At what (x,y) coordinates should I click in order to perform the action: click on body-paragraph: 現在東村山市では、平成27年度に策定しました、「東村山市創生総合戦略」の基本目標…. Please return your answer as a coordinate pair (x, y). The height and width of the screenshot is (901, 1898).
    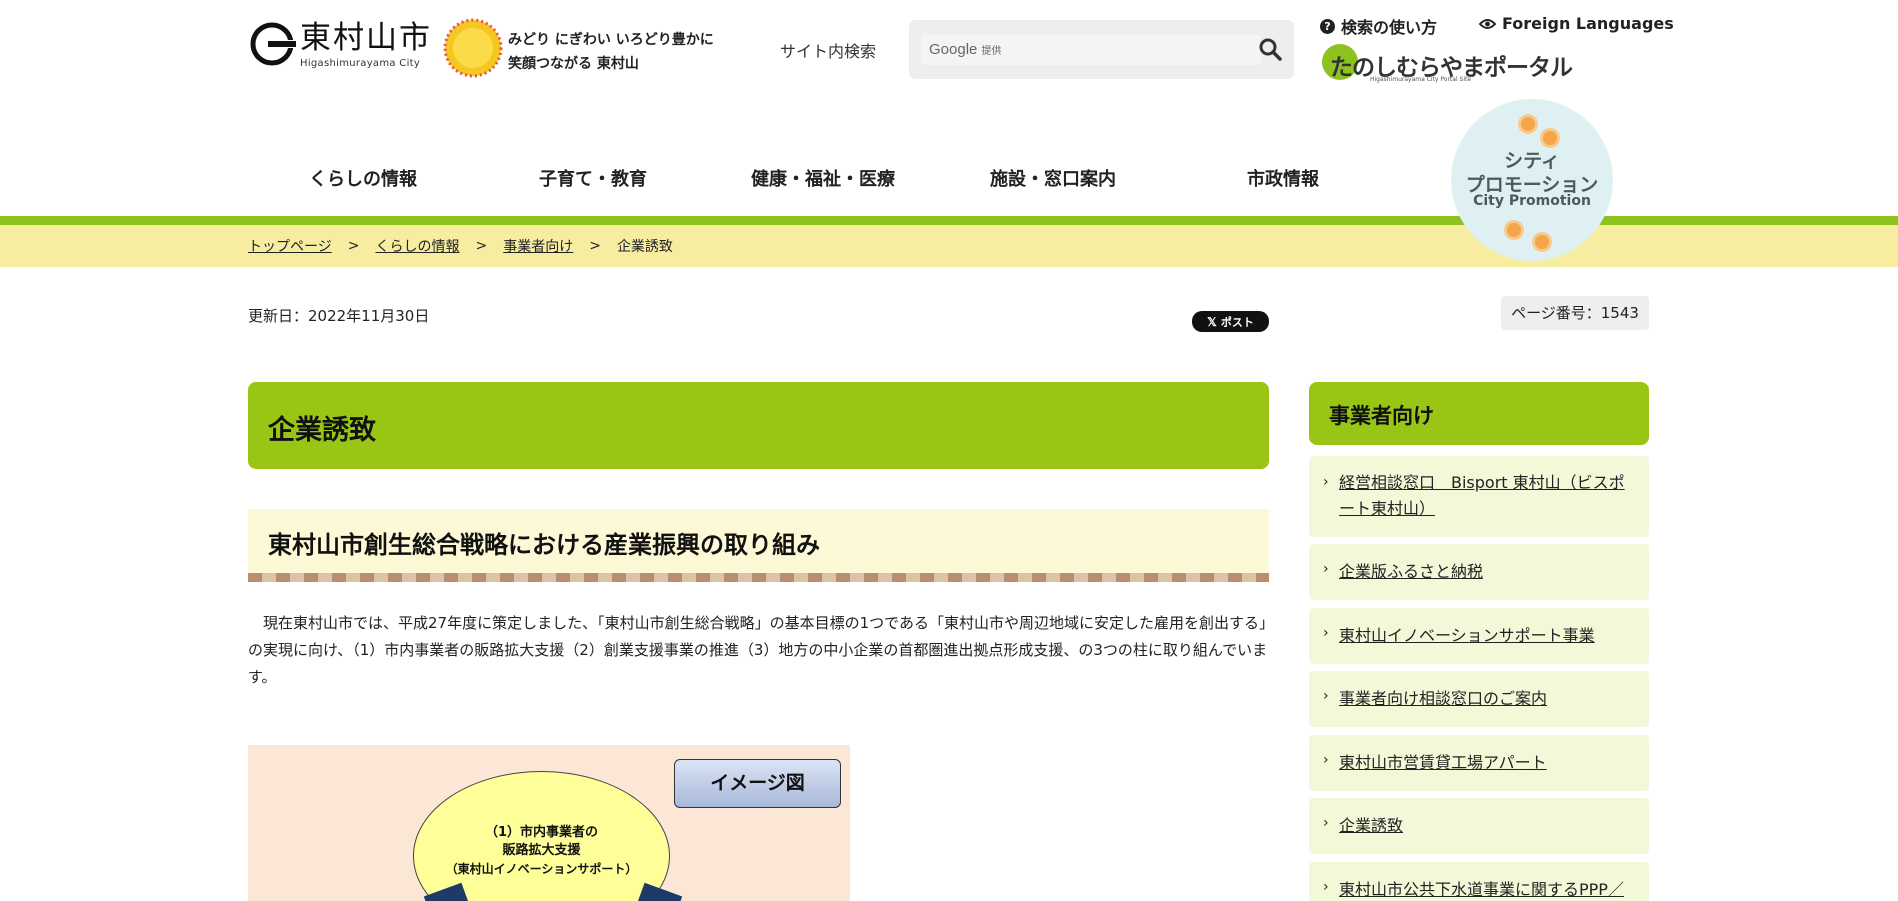
    Looking at the image, I should click on (758, 650).